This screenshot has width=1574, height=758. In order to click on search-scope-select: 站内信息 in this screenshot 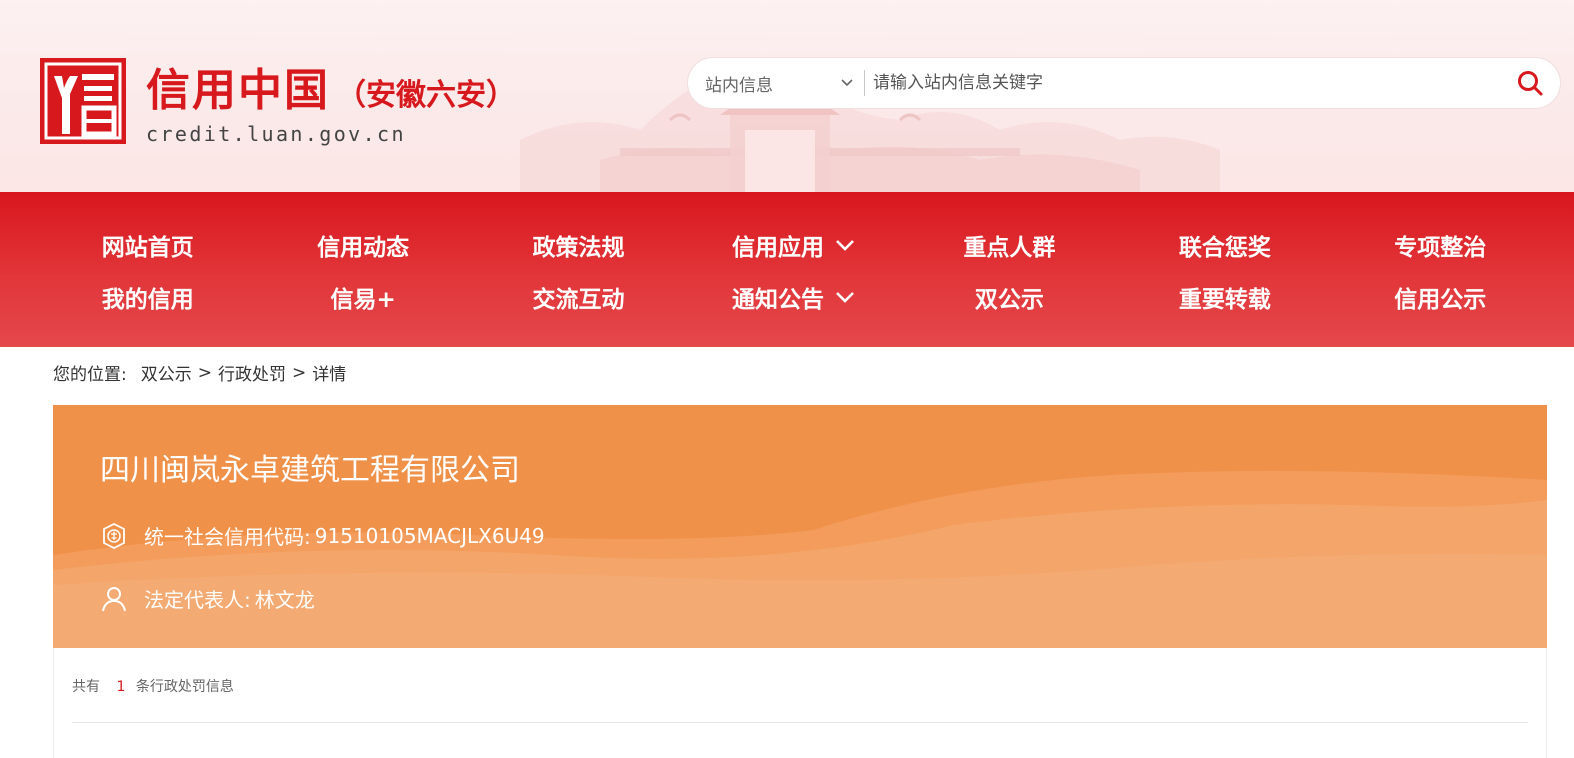, I will do `click(776, 83)`.